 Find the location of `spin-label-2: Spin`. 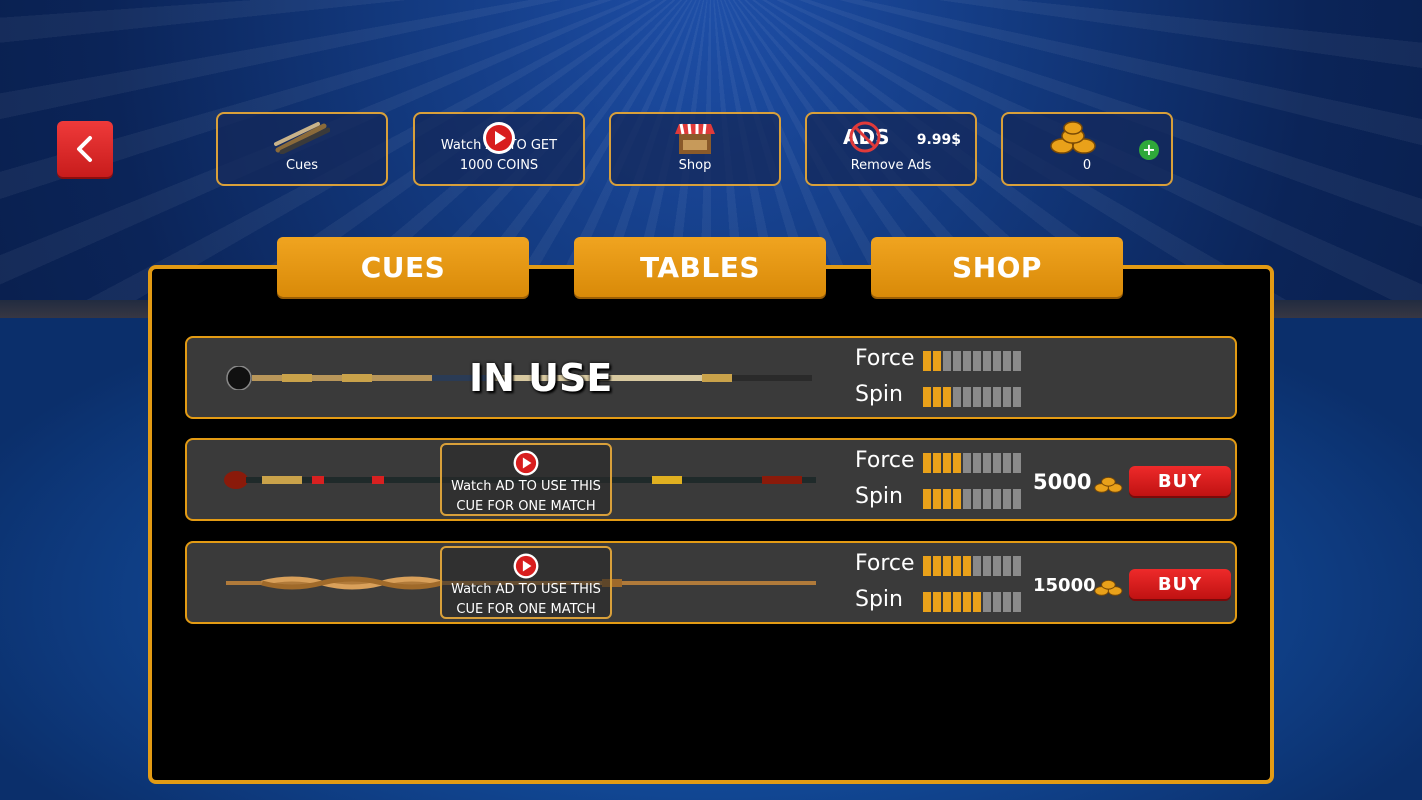

spin-label-2: Spin is located at coordinates (879, 496).